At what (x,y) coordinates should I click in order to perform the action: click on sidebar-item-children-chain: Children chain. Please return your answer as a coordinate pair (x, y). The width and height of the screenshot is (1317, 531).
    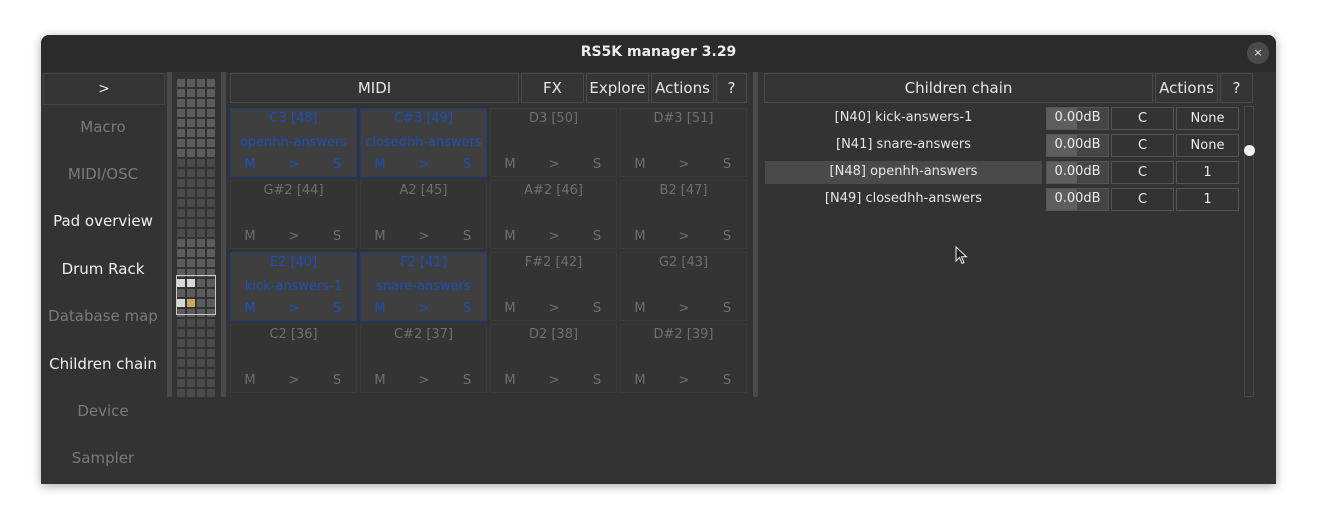
    Looking at the image, I should click on (103, 364).